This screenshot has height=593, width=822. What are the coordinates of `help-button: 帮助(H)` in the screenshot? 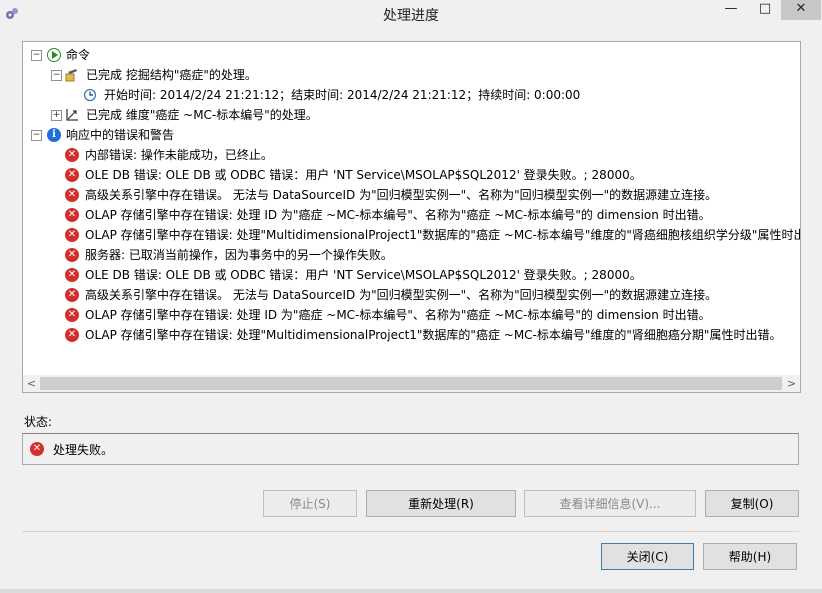 It's located at (750, 556).